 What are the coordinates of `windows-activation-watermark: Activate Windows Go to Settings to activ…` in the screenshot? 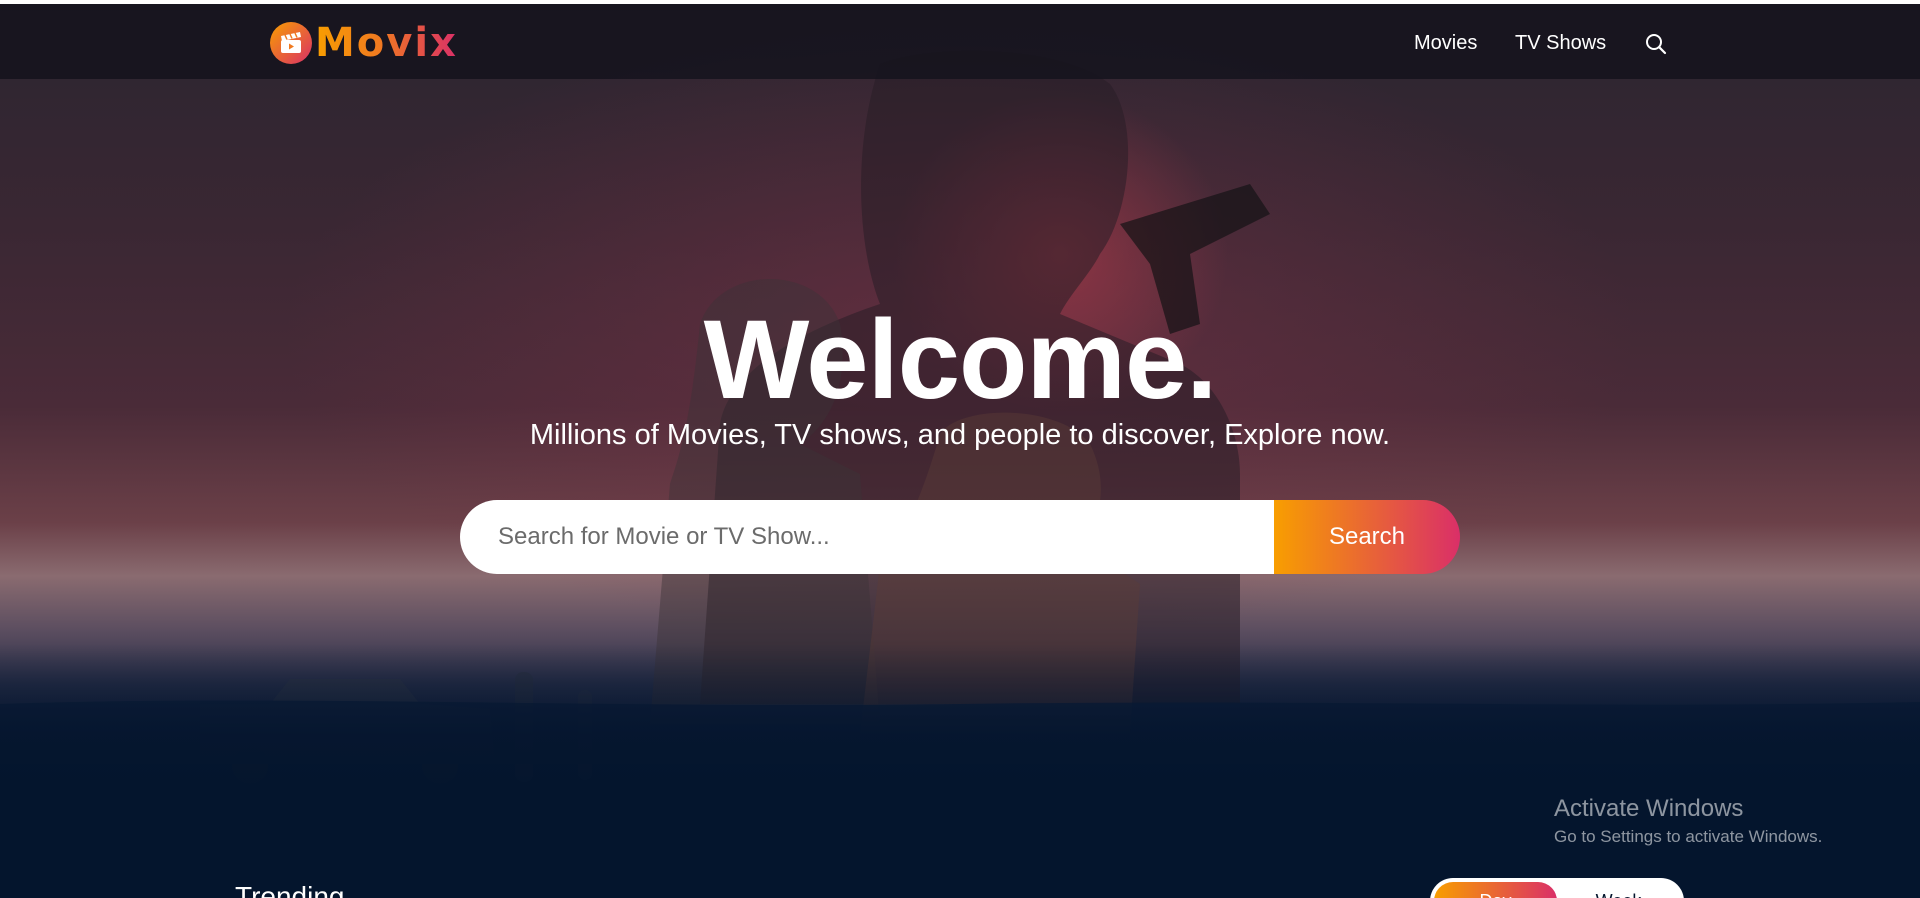 It's located at (1688, 821).